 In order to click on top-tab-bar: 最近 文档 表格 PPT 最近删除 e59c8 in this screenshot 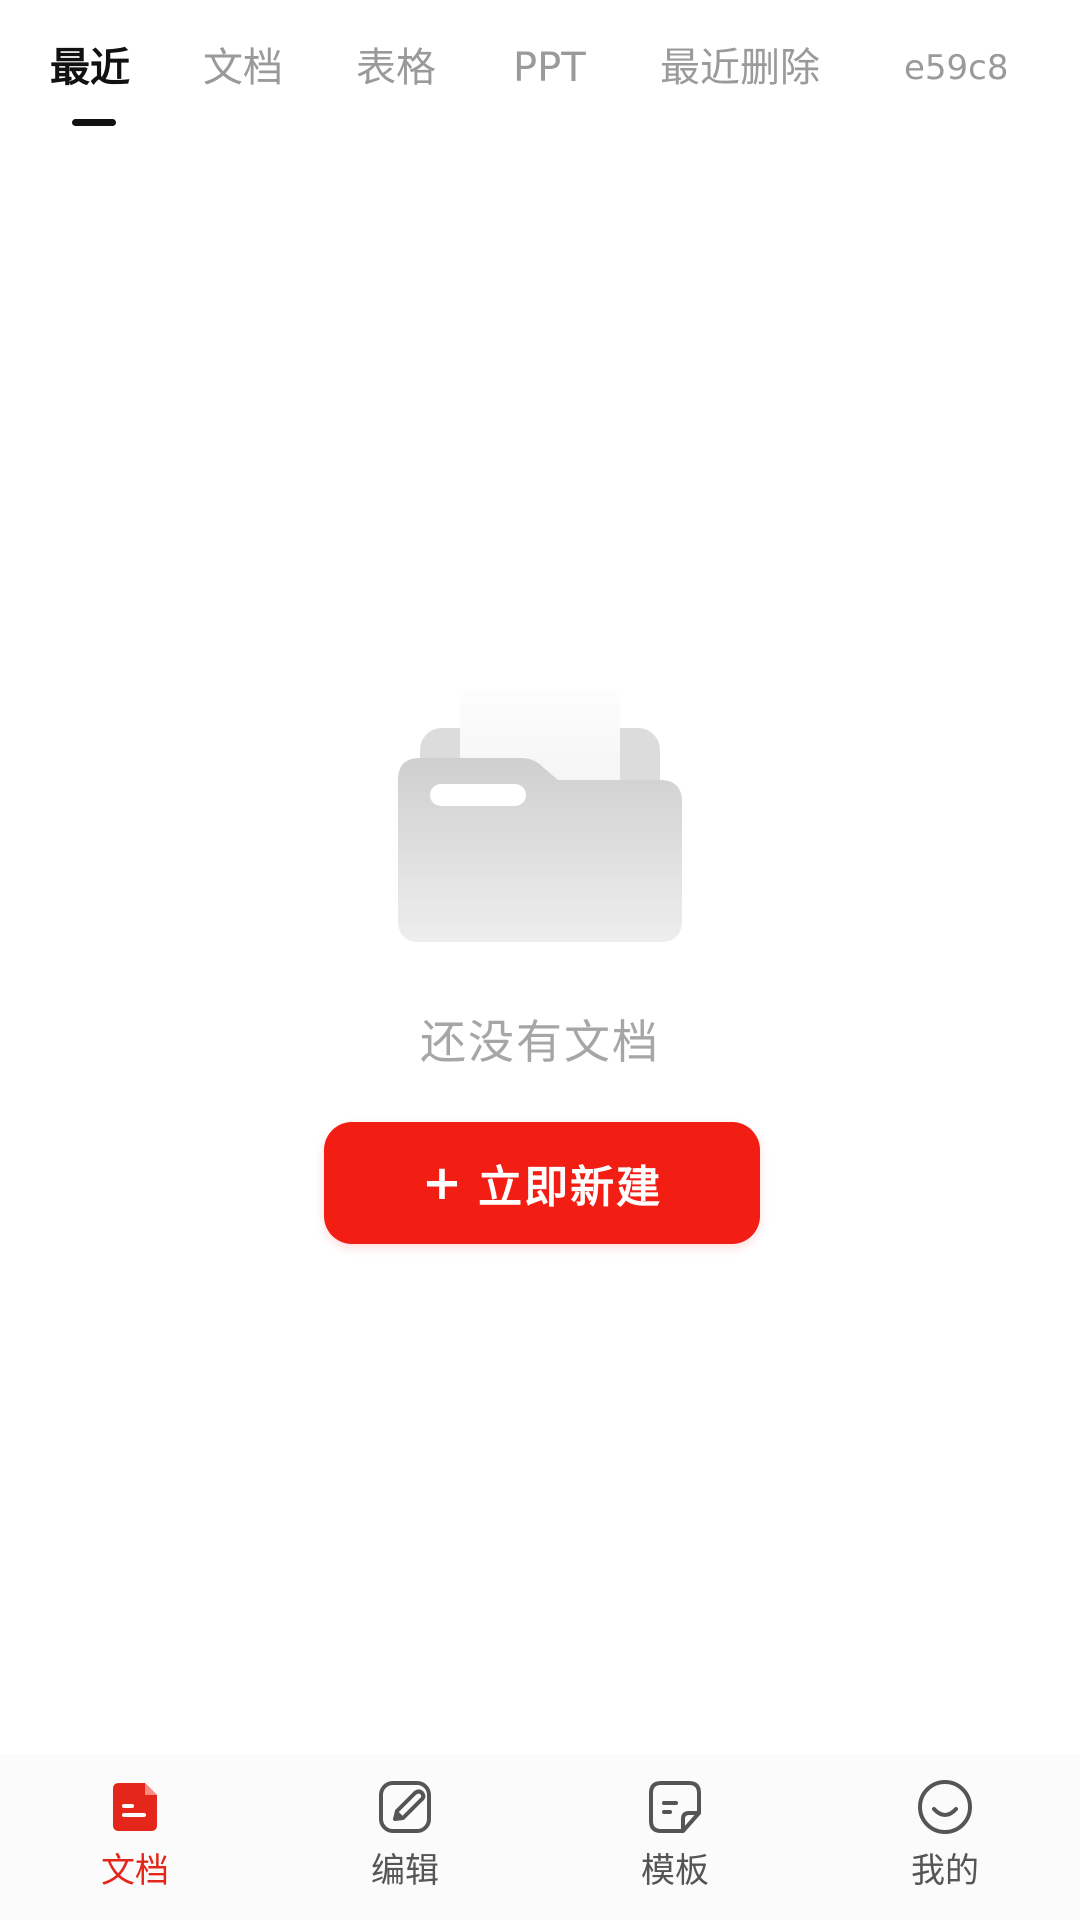, I will do `click(540, 70)`.